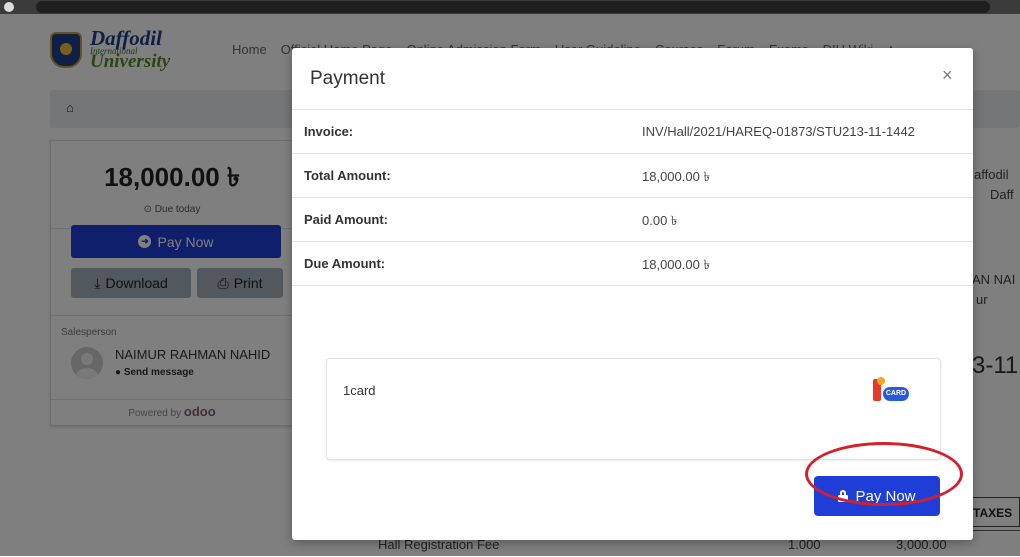 This screenshot has width=1020, height=557. Describe the element at coordinates (345, 263) in the screenshot. I see `due-amount-label: Due Amount:` at that location.